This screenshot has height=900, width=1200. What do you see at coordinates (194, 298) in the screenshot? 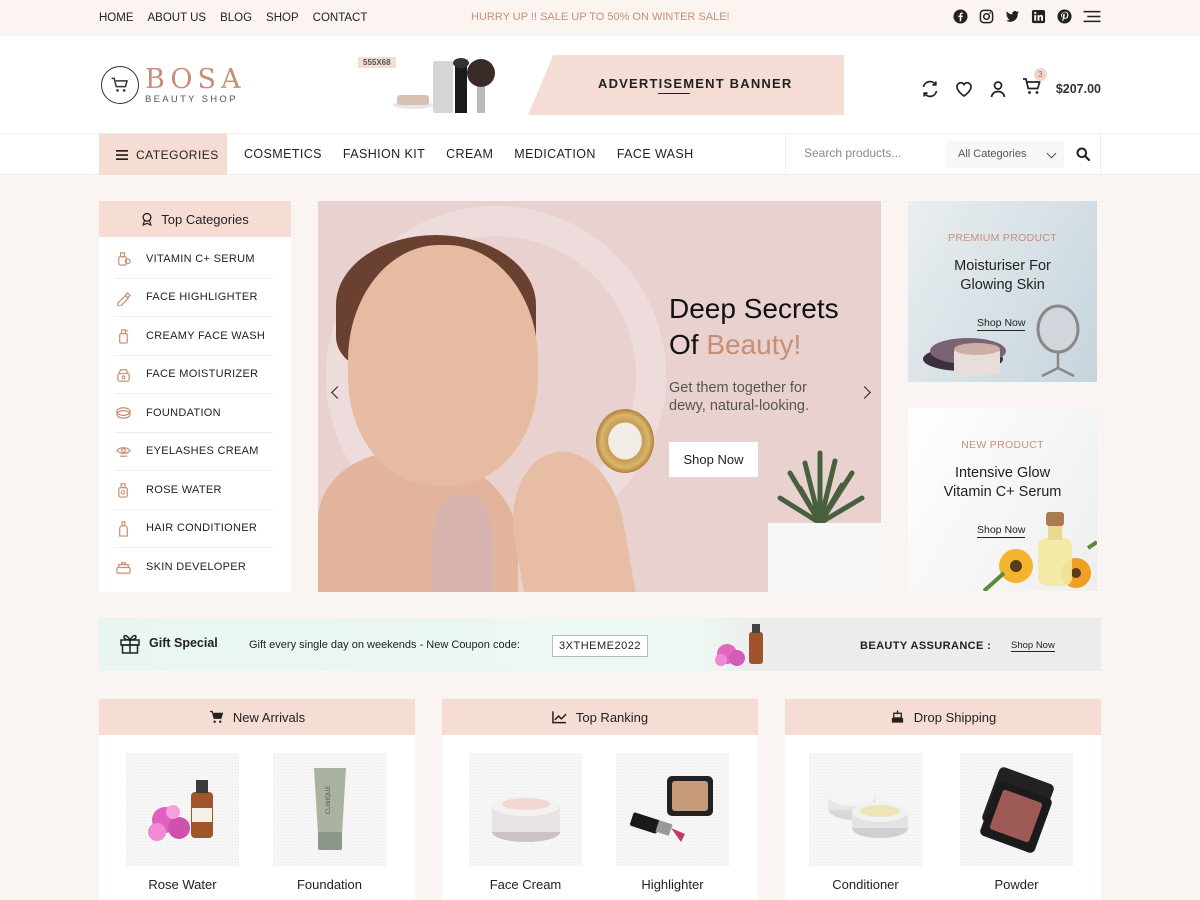
I see `sidebar-item-face-highlighter: FACE HIGHLIGHTER` at bounding box center [194, 298].